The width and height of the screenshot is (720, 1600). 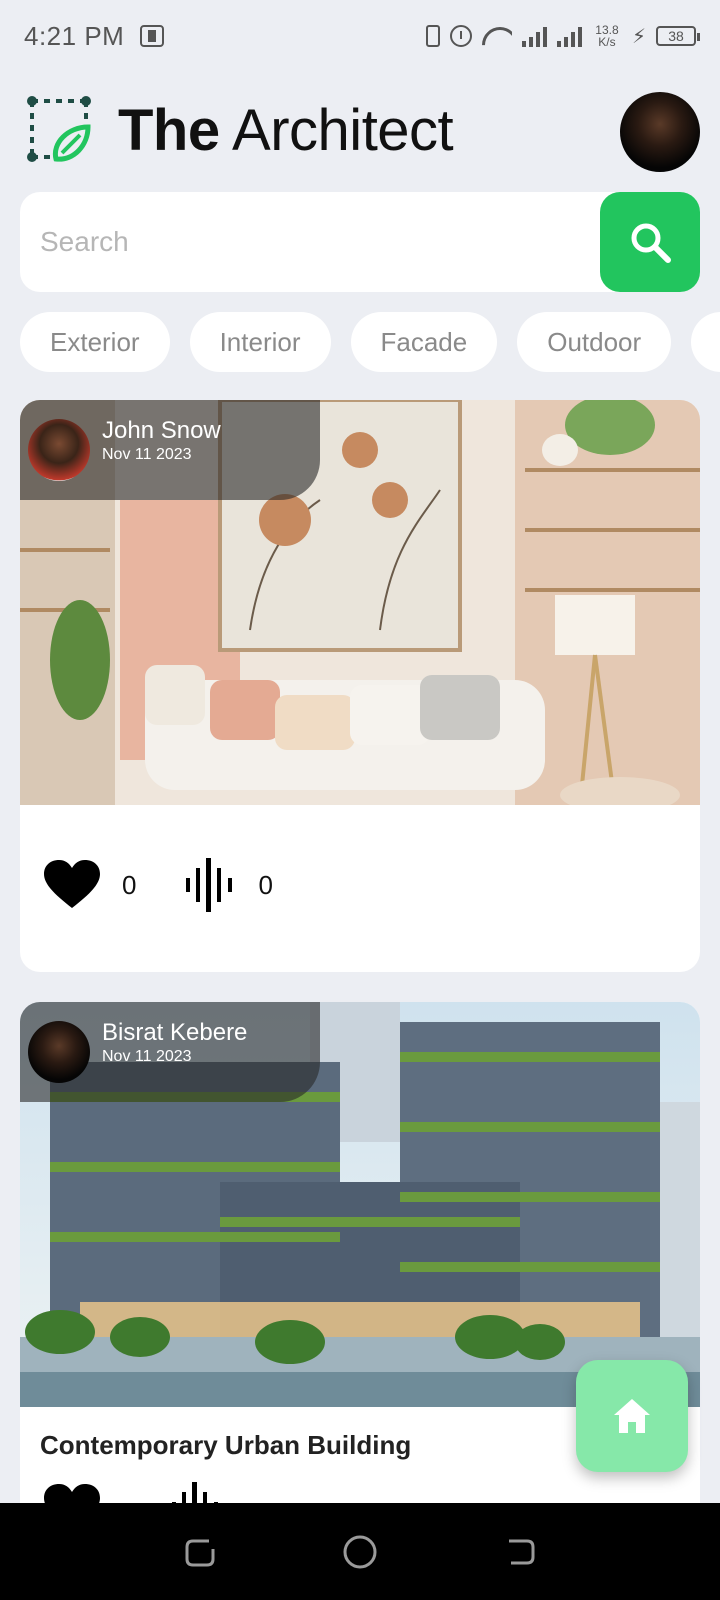 I want to click on app-title-light: Architect, so click(x=343, y=130).